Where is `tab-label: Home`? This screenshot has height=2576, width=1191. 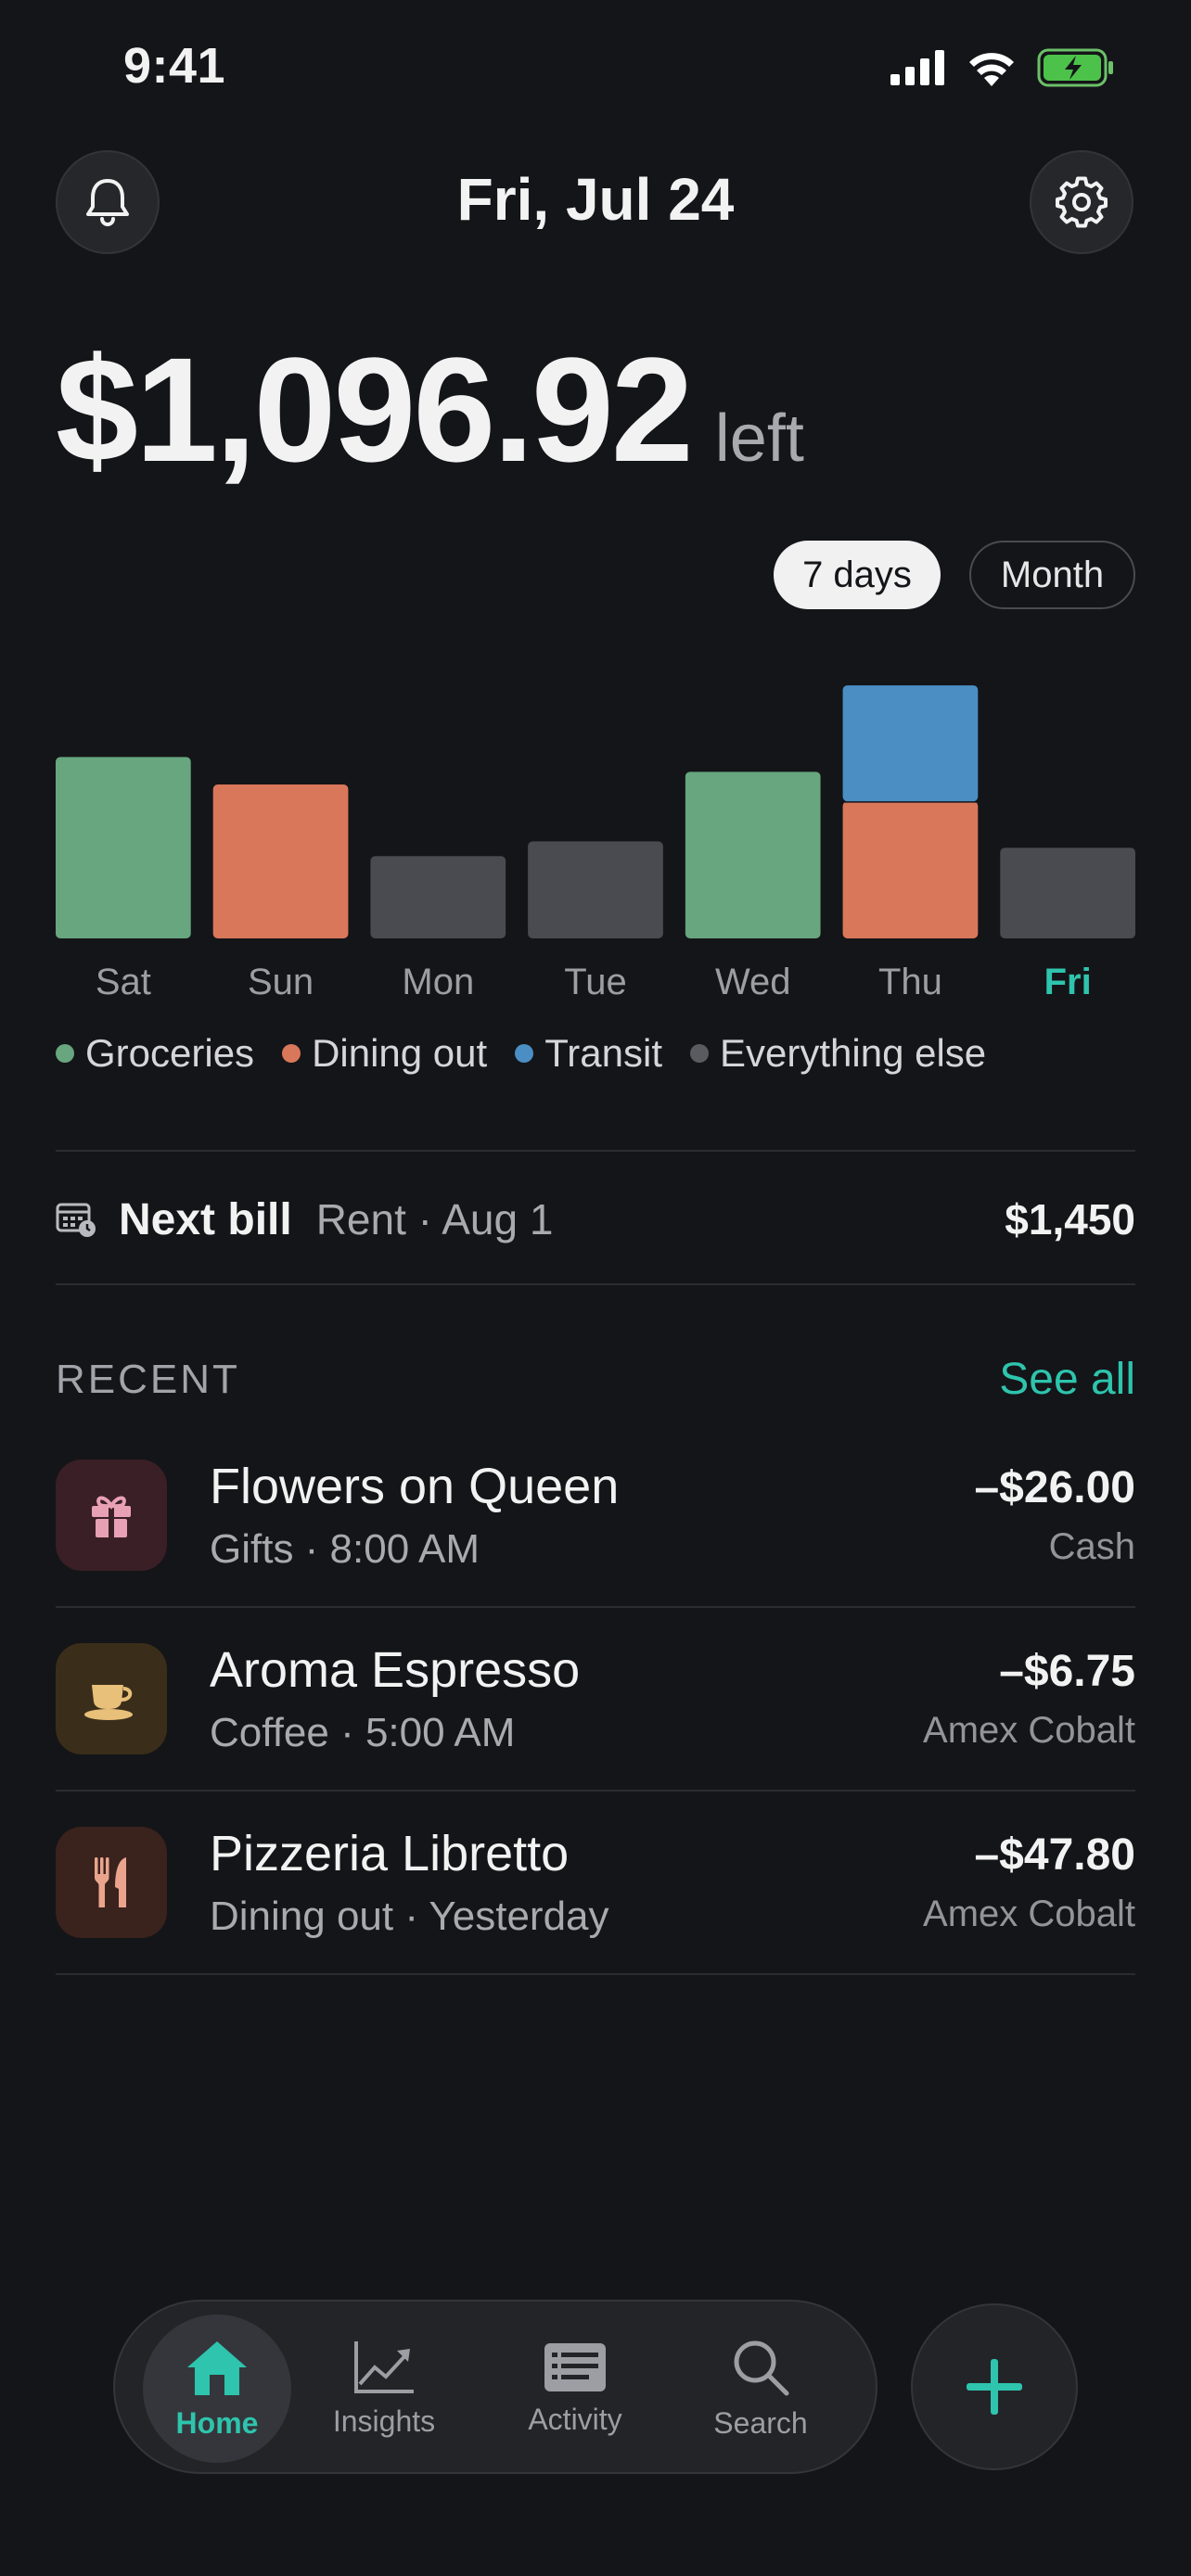 tab-label: Home is located at coordinates (217, 2422).